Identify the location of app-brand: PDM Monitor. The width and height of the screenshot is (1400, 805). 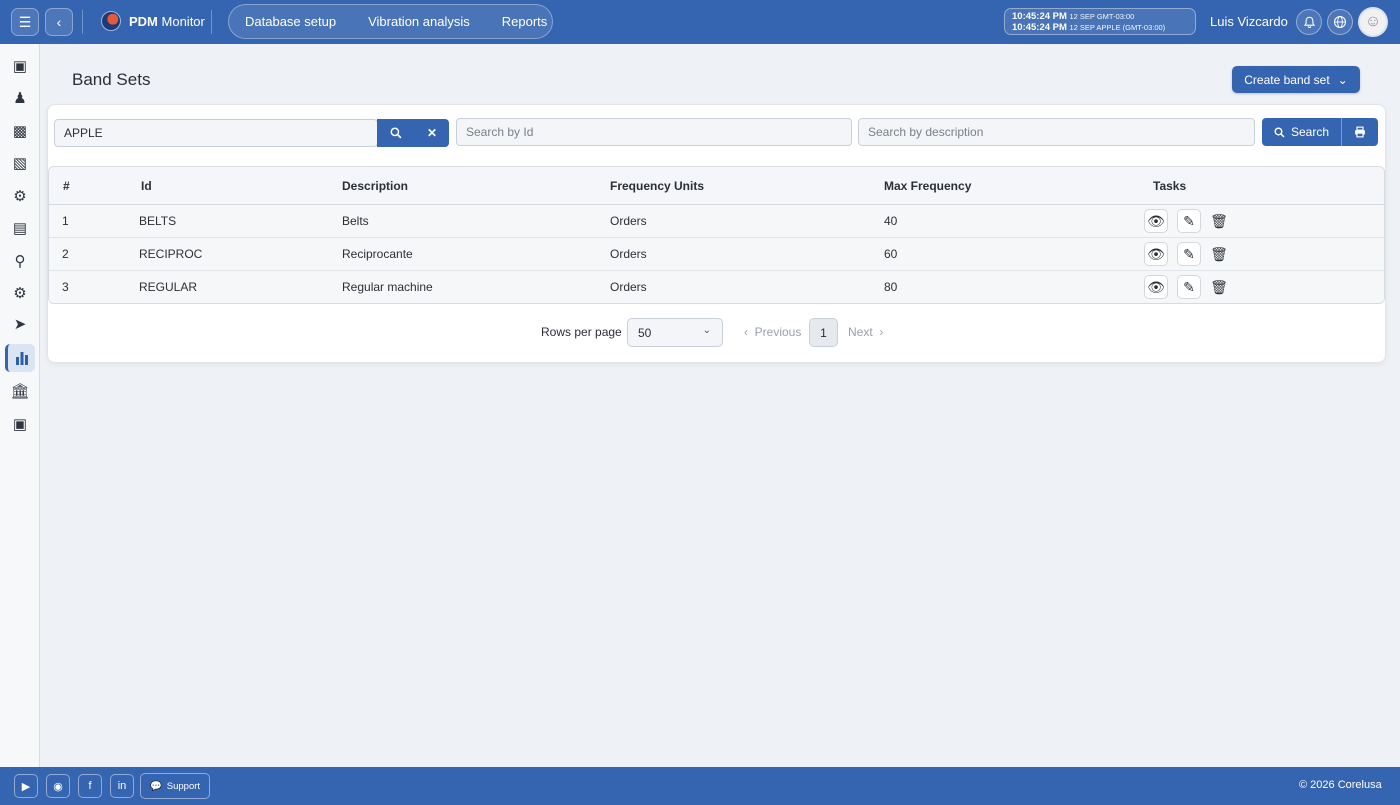
(153, 21).